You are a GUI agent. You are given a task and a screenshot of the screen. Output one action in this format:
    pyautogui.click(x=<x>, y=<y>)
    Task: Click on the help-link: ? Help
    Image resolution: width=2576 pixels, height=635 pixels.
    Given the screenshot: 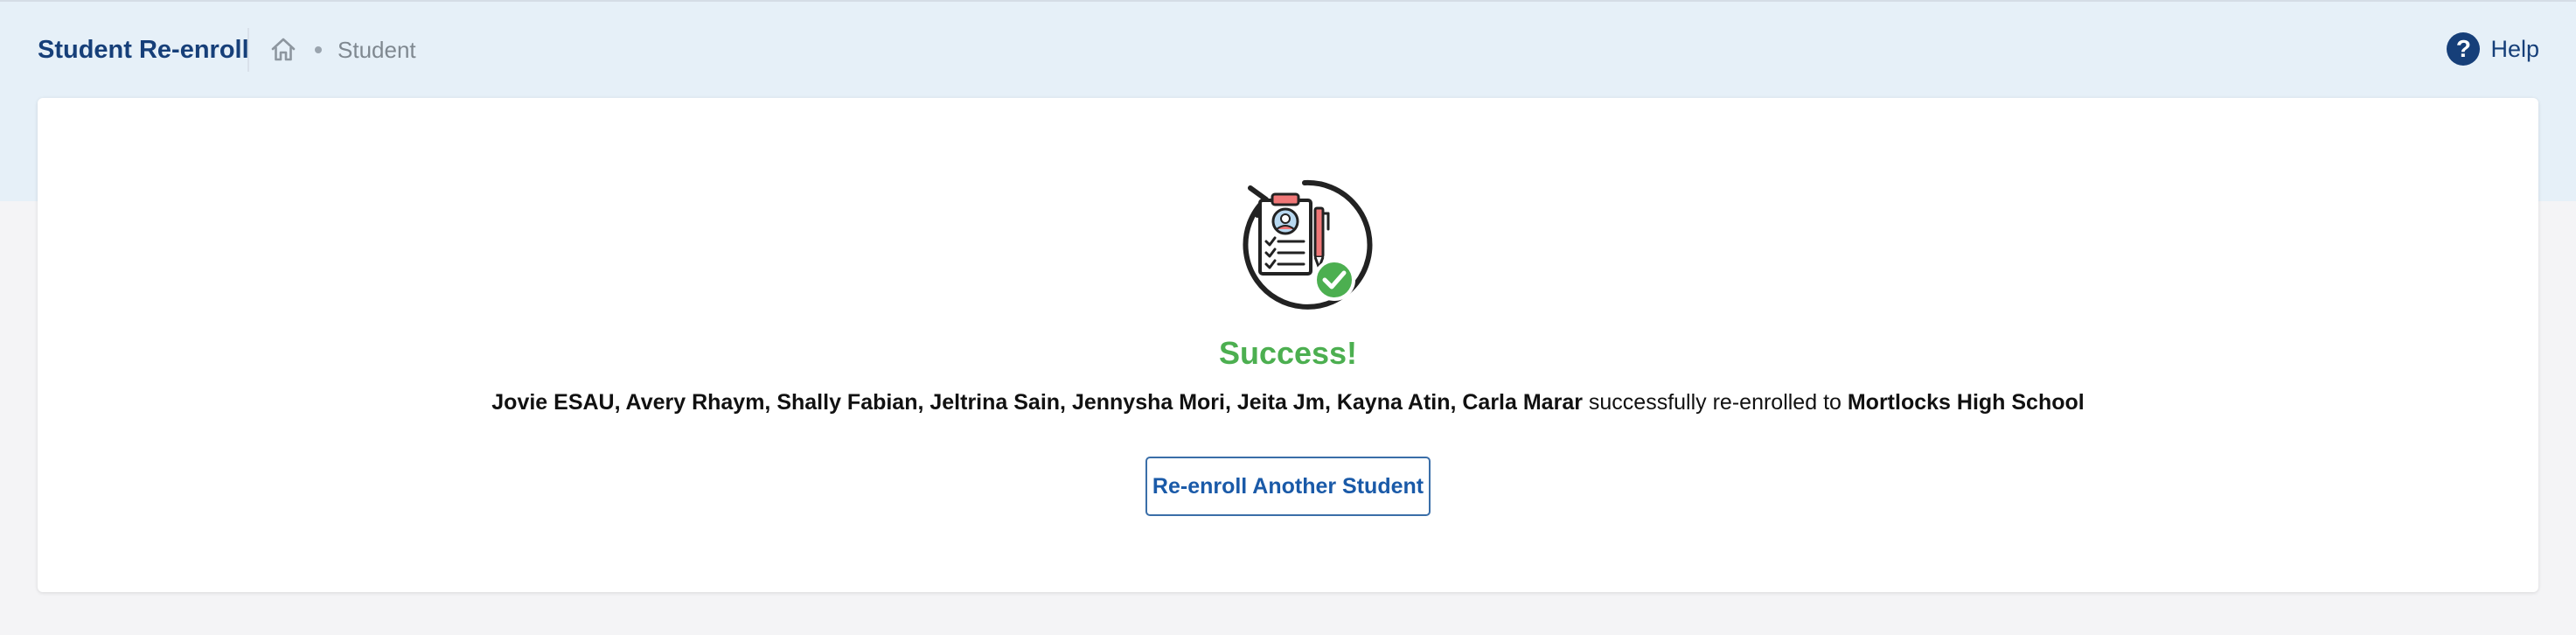 What is the action you would take?
    pyautogui.click(x=2493, y=48)
    